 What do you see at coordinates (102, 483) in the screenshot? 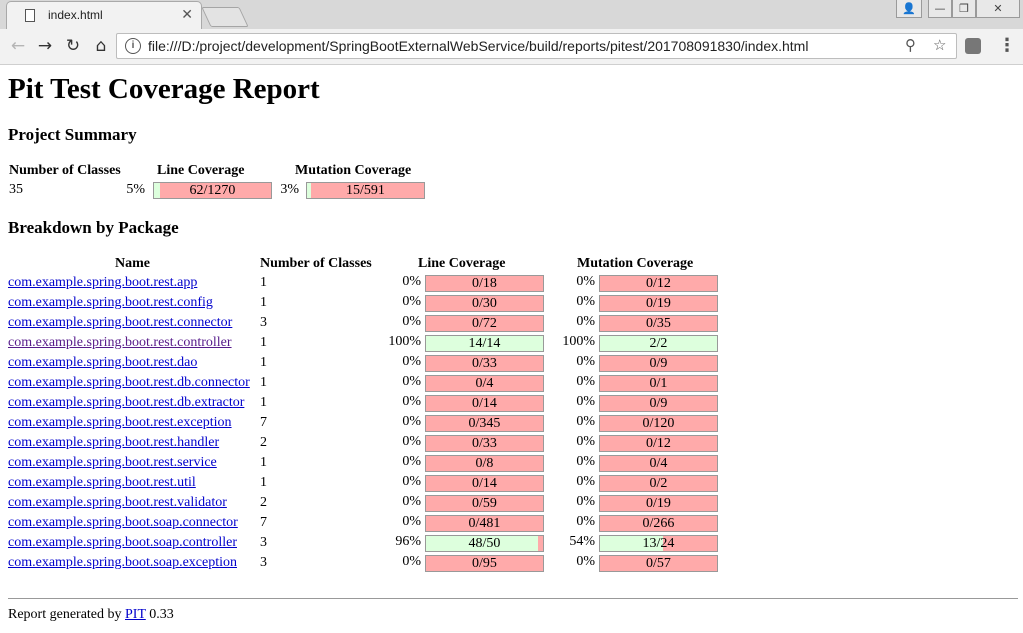
I see `package-link: com.example.spring.boot.rest.util` at bounding box center [102, 483].